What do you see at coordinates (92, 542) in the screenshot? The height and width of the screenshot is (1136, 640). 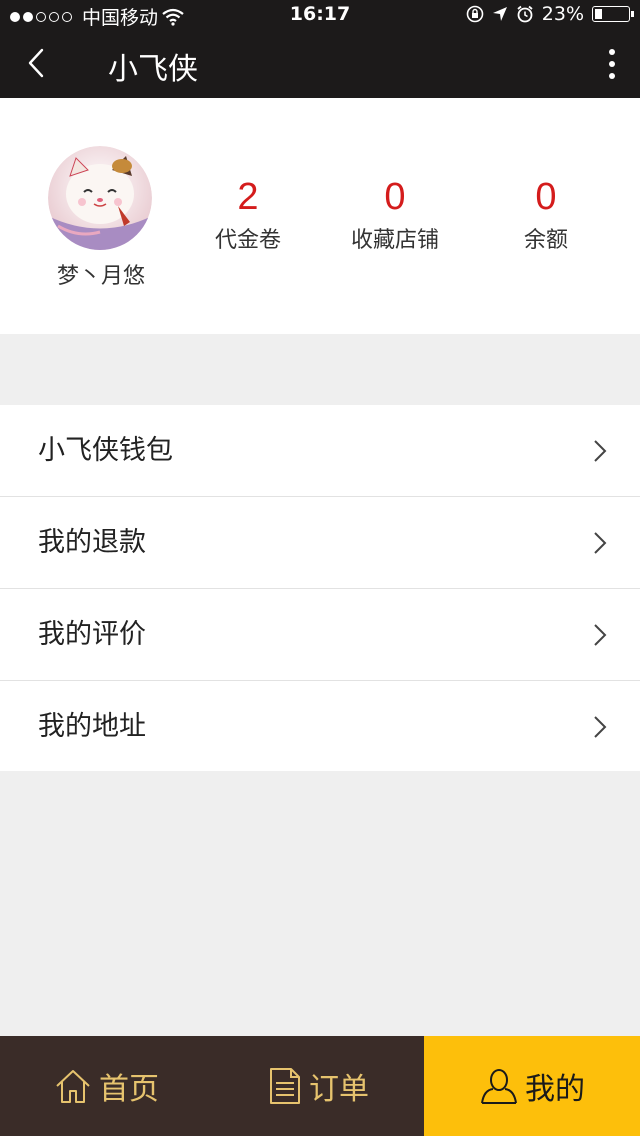 I see `menu-item-label: 我的退款` at bounding box center [92, 542].